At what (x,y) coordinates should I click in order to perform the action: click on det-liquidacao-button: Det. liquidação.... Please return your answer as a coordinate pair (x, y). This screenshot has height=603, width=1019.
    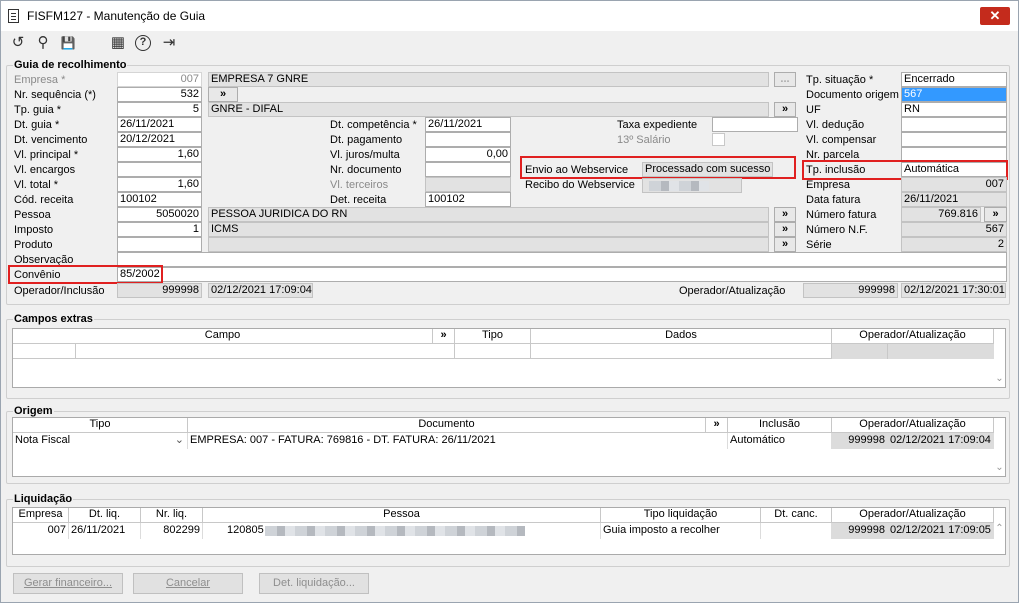
    Looking at the image, I should click on (314, 583).